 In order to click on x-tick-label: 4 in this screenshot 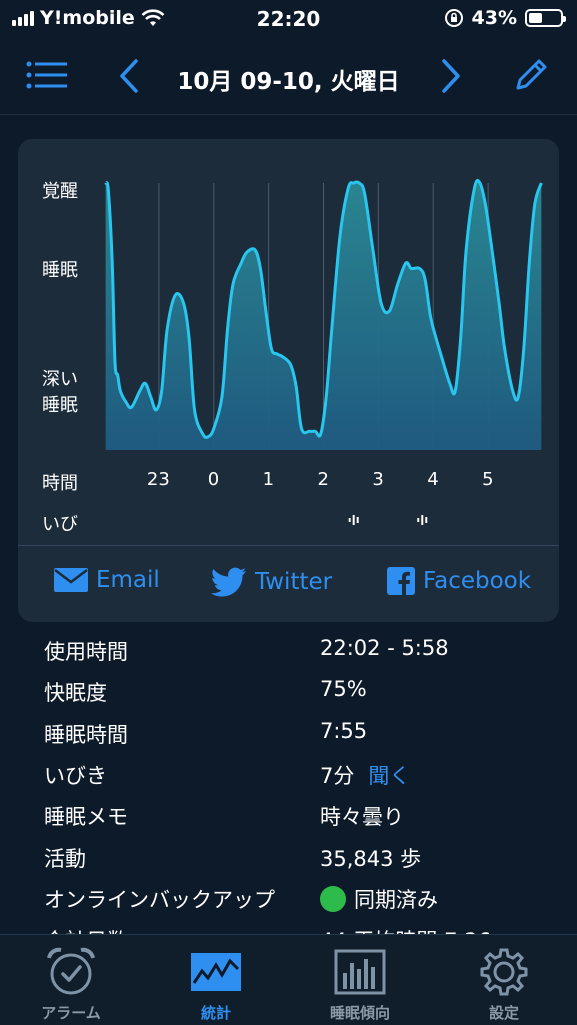, I will do `click(433, 479)`.